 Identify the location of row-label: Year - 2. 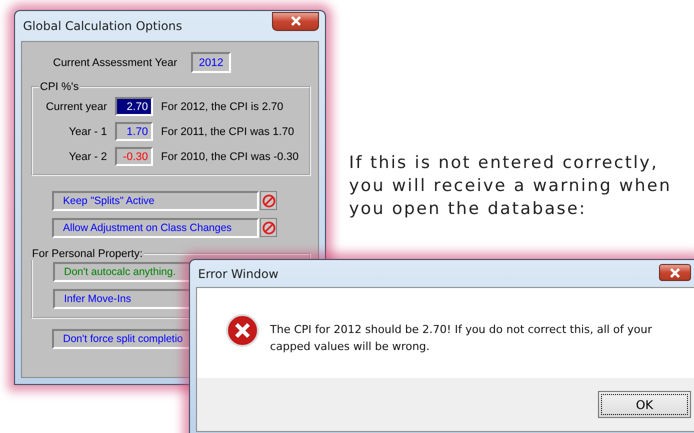
(87, 156).